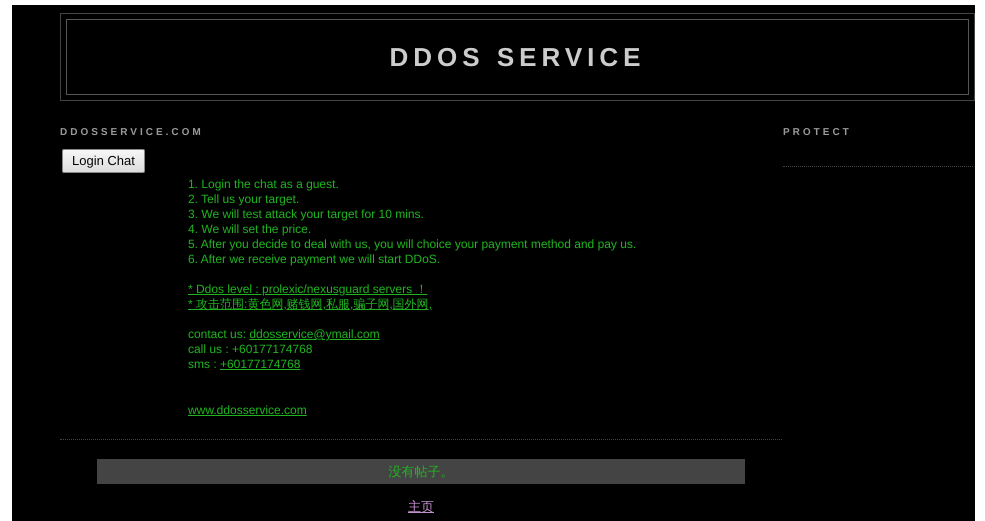 Image resolution: width=985 pixels, height=521 pixels. What do you see at coordinates (412, 244) in the screenshot?
I see `step-text: 5. After you decide to deal with us, you will choice your payment method and pay us.` at bounding box center [412, 244].